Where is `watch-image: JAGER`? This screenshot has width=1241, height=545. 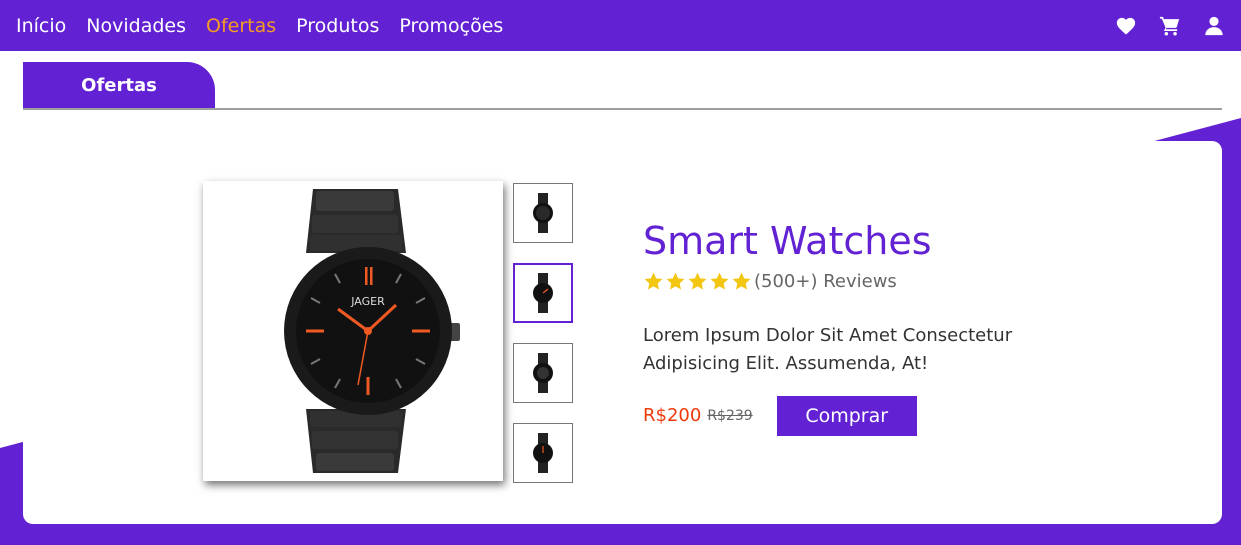 watch-image: JAGER is located at coordinates (372, 331).